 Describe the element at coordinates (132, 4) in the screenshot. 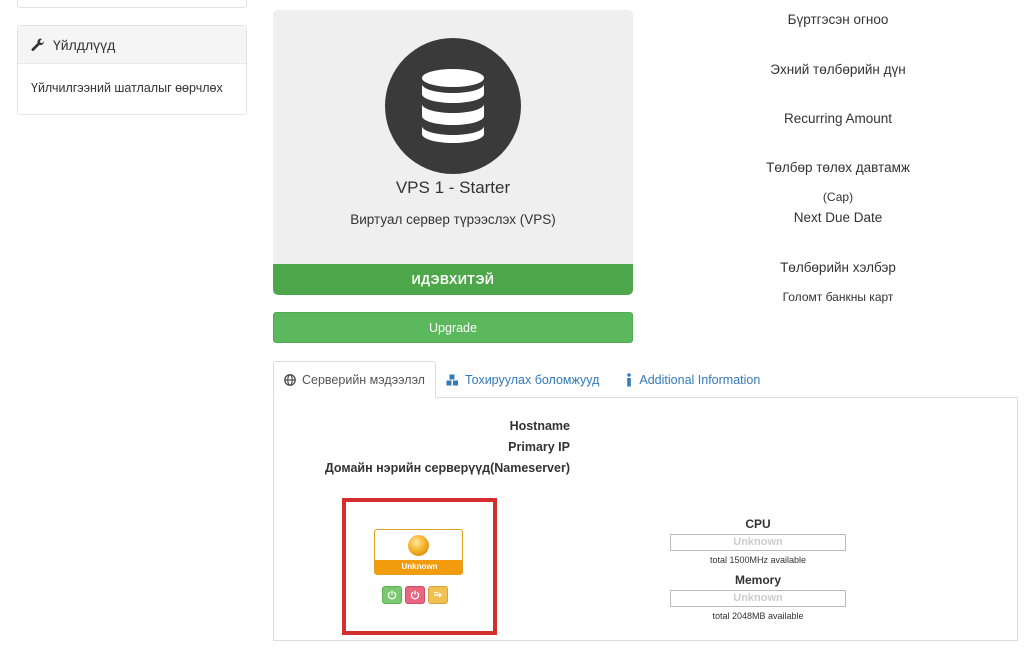

I see `sidebar-top-card` at that location.